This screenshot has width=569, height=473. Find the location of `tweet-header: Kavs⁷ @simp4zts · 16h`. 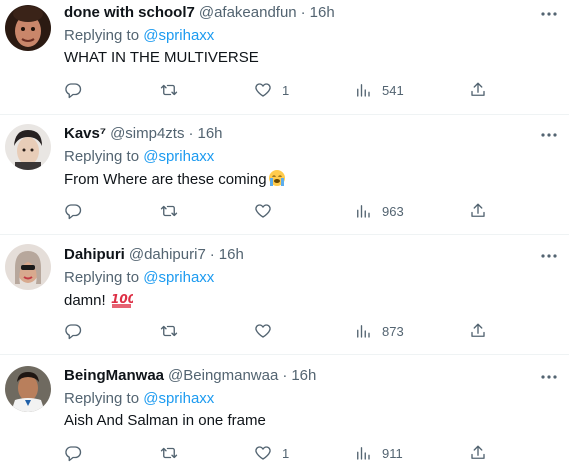

tweet-header: Kavs⁷ @simp4zts · 16h is located at coordinates (143, 134).